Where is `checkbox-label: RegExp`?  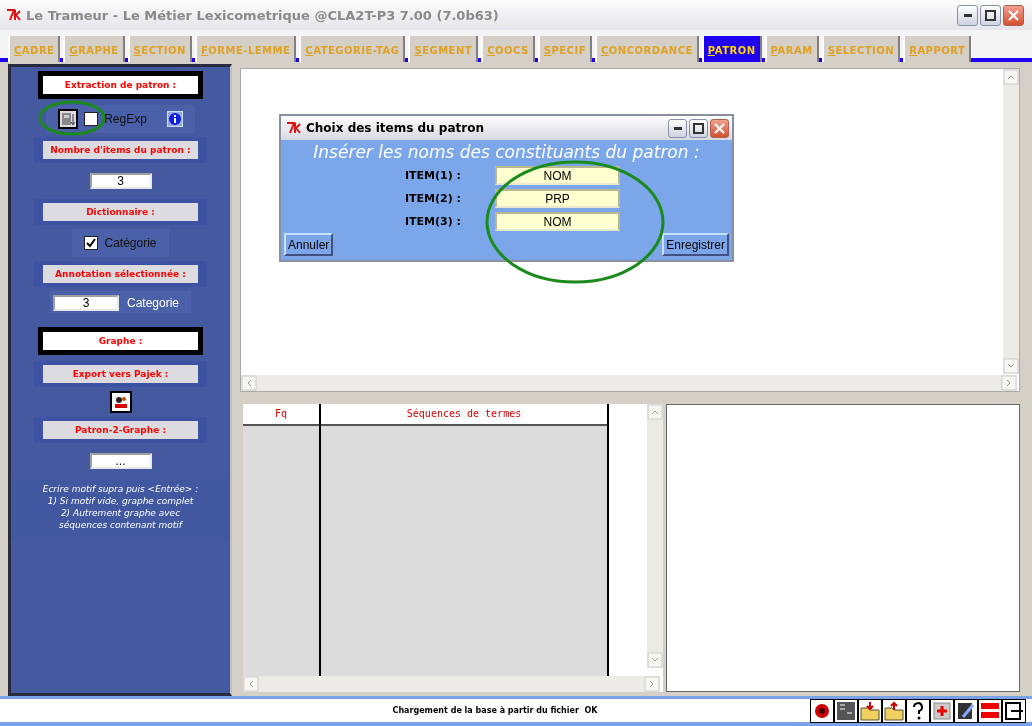 checkbox-label: RegExp is located at coordinates (125, 119).